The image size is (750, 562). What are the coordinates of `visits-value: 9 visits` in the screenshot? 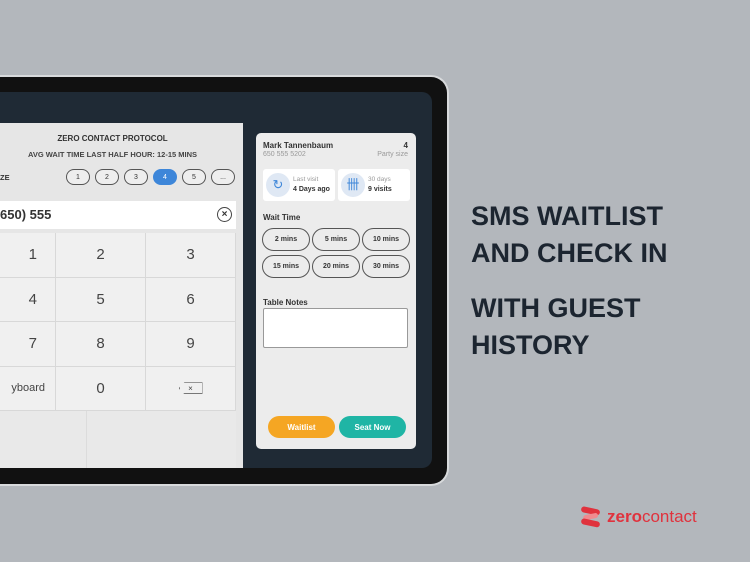 It's located at (380, 189).